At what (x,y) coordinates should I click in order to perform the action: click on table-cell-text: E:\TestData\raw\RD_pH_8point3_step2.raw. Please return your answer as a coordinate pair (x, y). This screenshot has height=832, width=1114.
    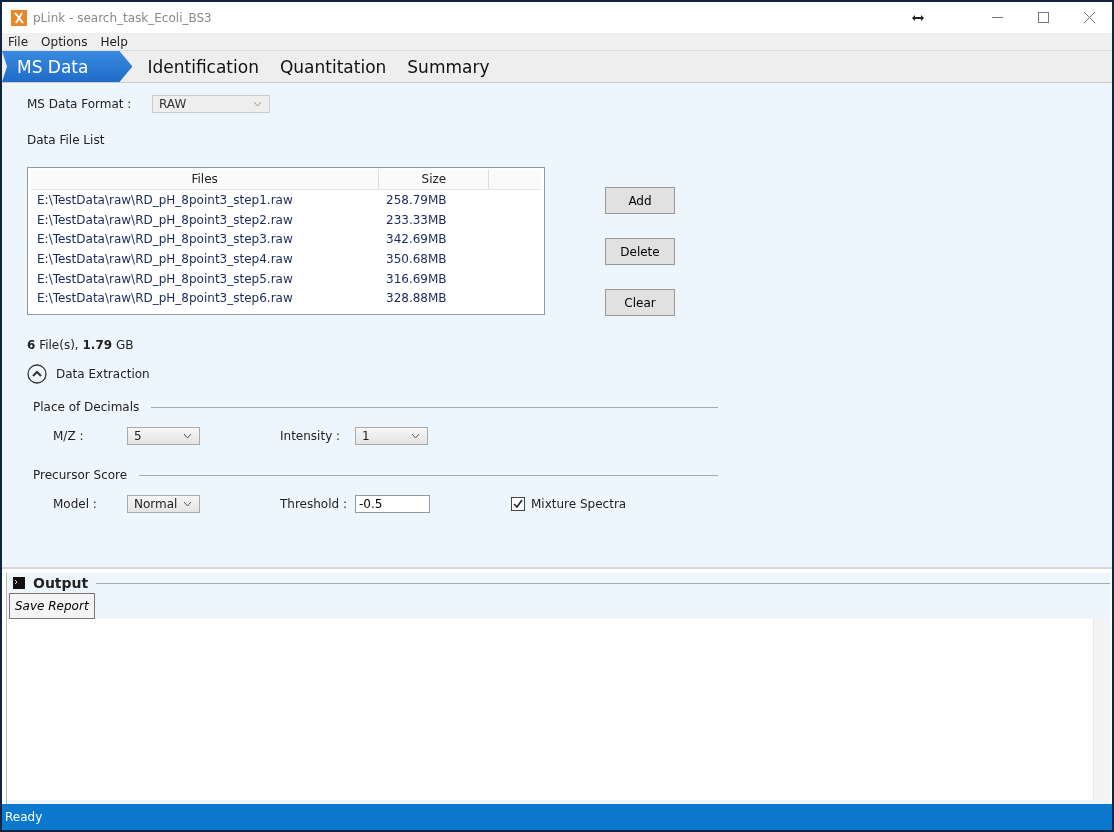
    Looking at the image, I should click on (165, 219).